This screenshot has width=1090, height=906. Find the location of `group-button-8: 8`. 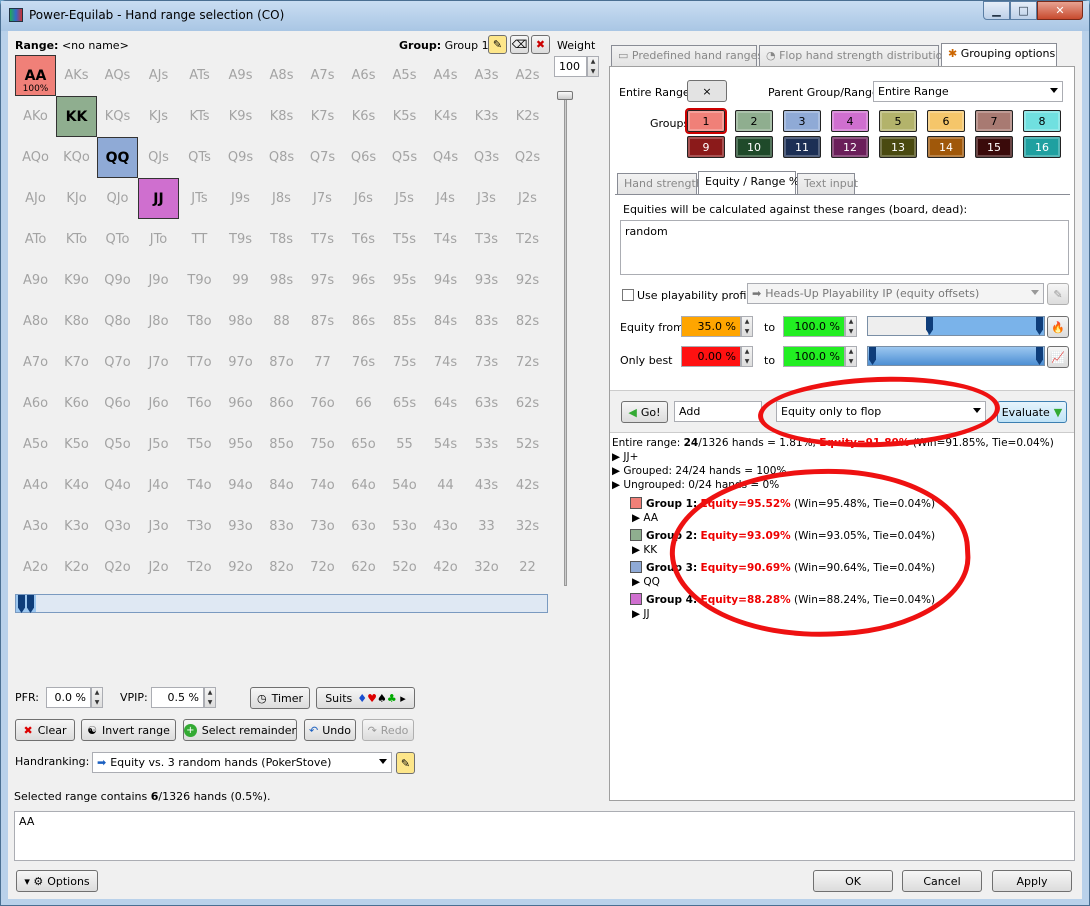

group-button-8: 8 is located at coordinates (1042, 121).